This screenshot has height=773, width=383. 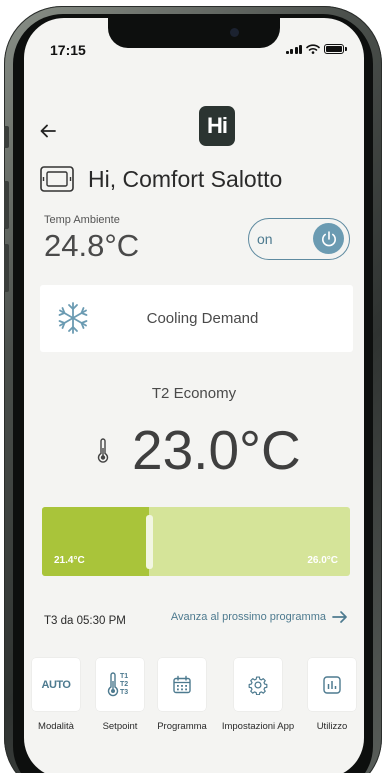 I want to click on status-time: 17:15, so click(x=68, y=50).